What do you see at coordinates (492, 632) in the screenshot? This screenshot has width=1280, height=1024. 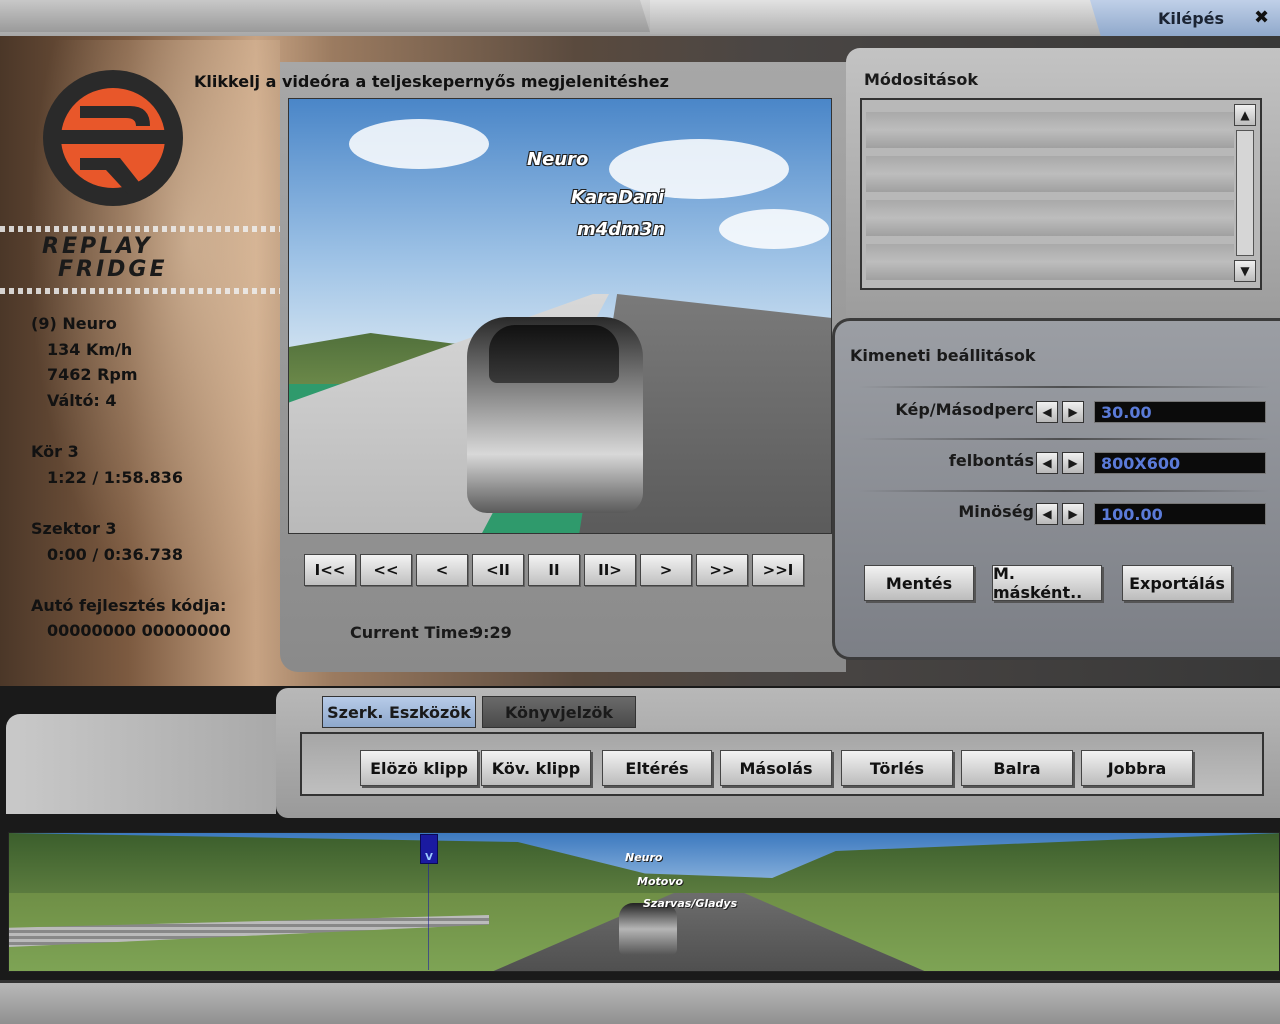 I see `current-time-value: 9:29` at bounding box center [492, 632].